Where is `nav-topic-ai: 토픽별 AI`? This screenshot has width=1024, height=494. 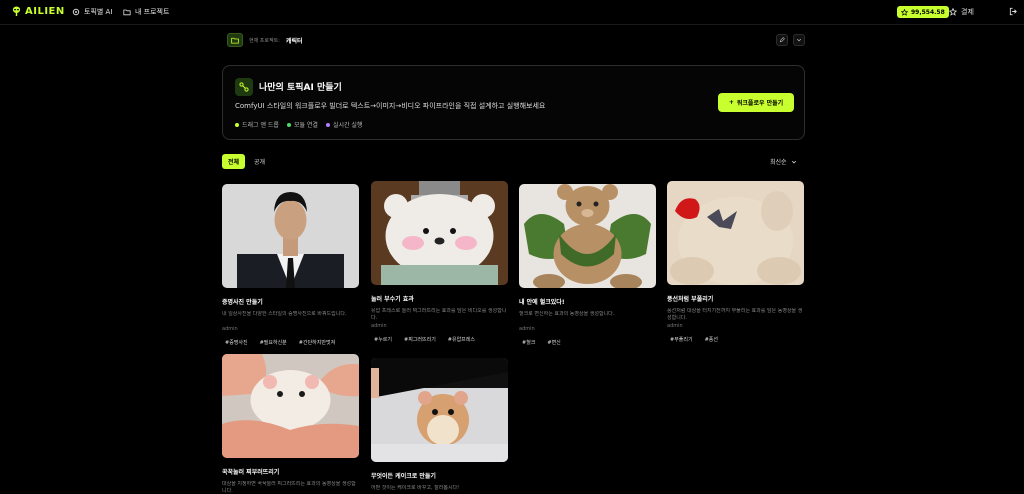 nav-topic-ai: 토픽별 AI is located at coordinates (92, 12).